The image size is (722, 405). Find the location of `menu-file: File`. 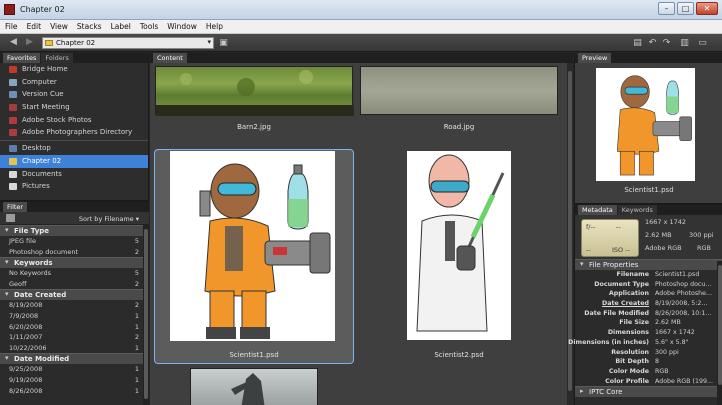

menu-file: File is located at coordinates (11, 26).